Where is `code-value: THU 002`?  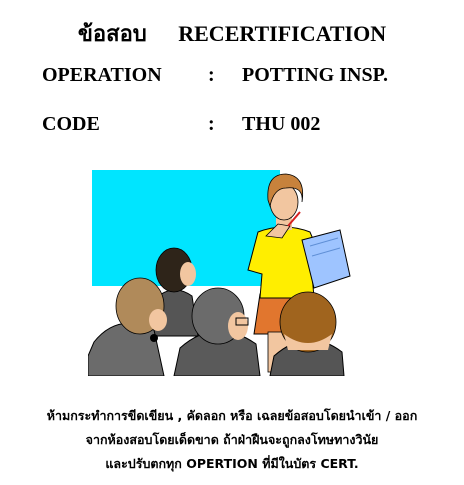 code-value: THU 002 is located at coordinates (281, 124).